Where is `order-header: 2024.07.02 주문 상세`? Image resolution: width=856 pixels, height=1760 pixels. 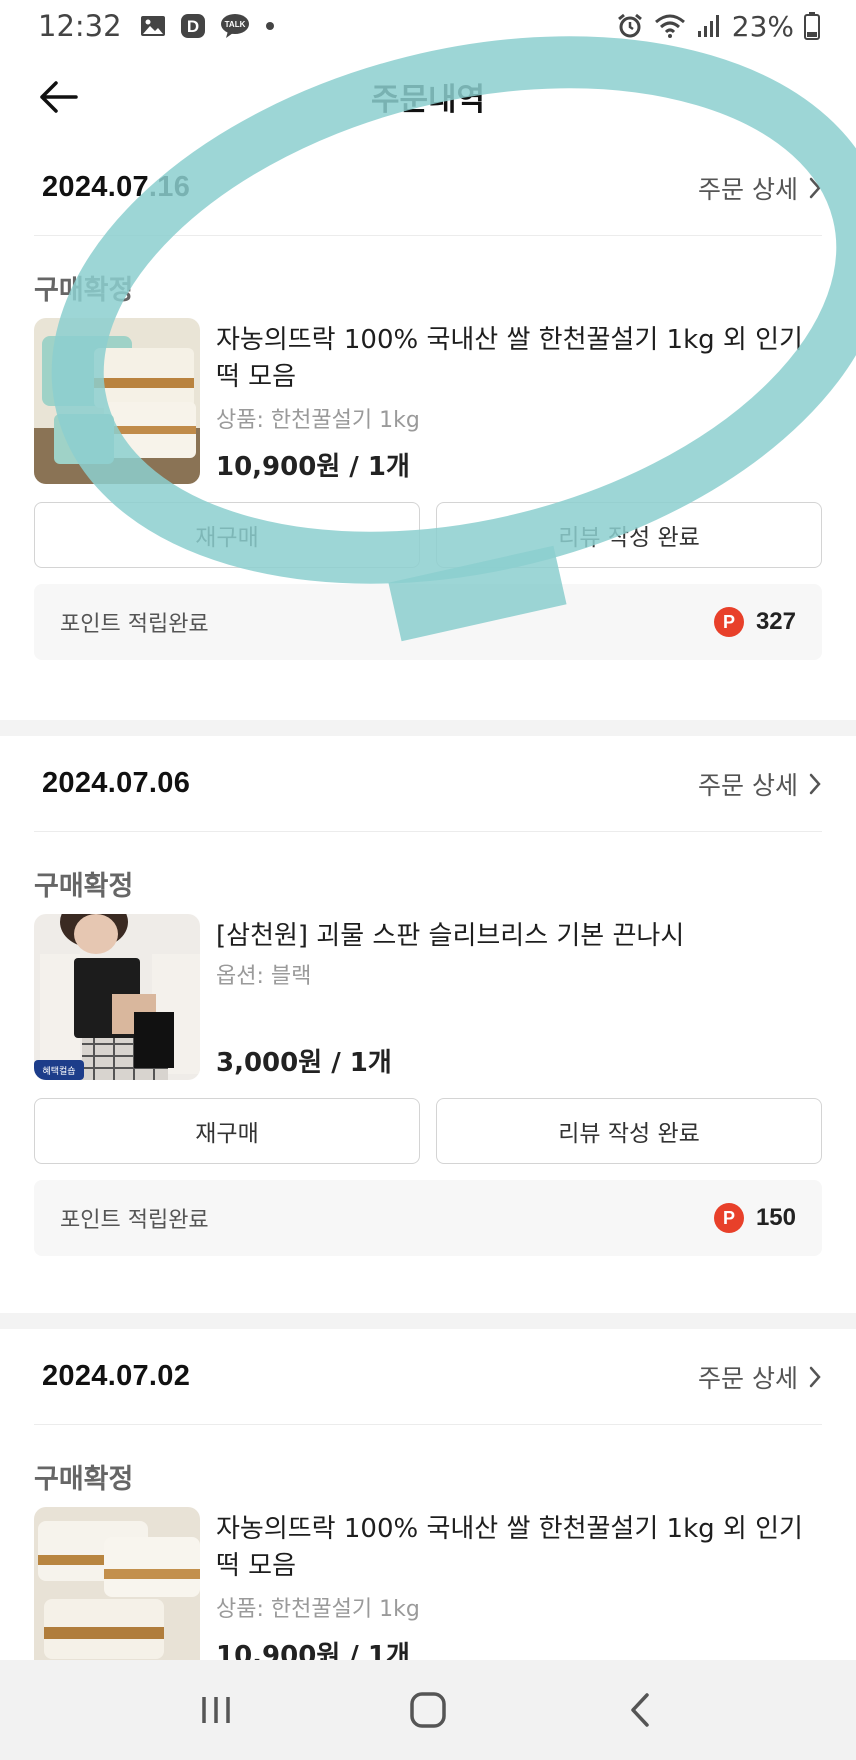
order-header: 2024.07.02 주문 상세 is located at coordinates (428, 1377).